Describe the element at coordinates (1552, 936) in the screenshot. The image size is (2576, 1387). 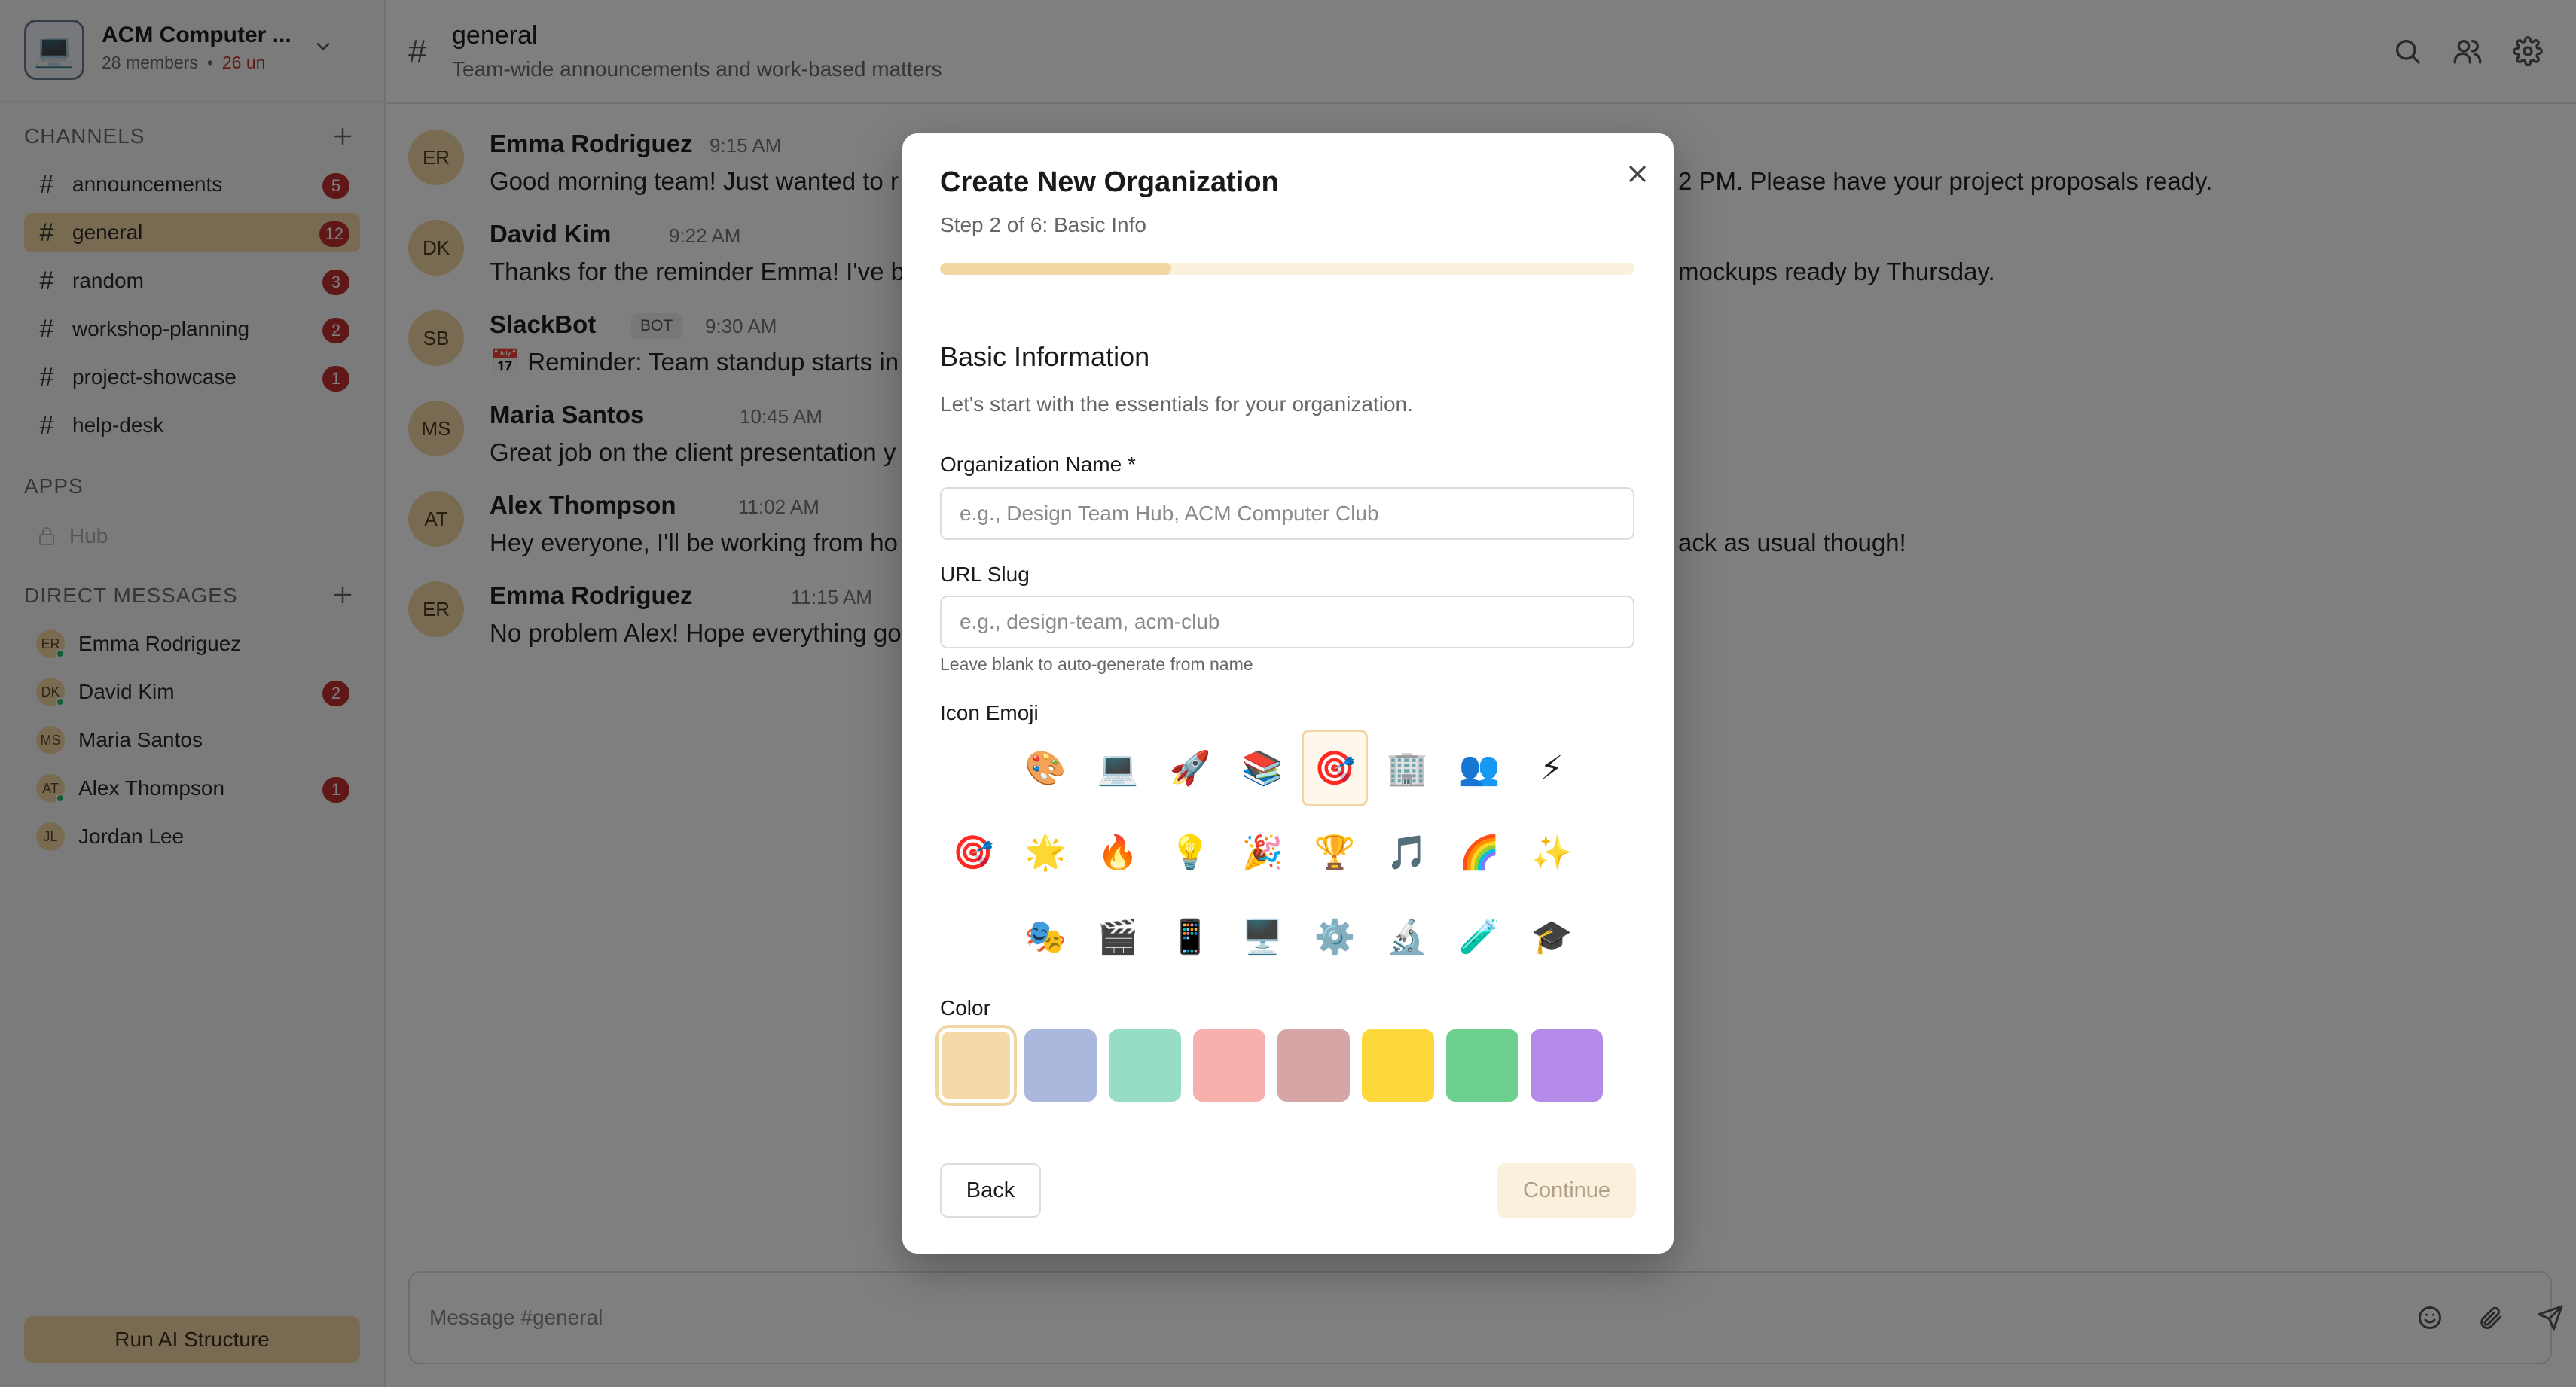
I see `emoji-option: 🎓` at that location.